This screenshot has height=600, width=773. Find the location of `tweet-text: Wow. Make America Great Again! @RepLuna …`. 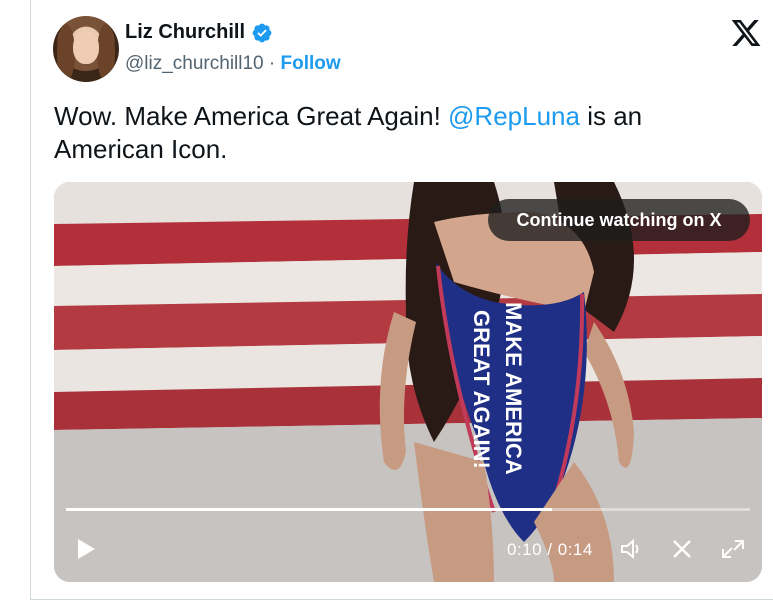

tweet-text: Wow. Make America Great Again! @RepLuna … is located at coordinates (394, 133).